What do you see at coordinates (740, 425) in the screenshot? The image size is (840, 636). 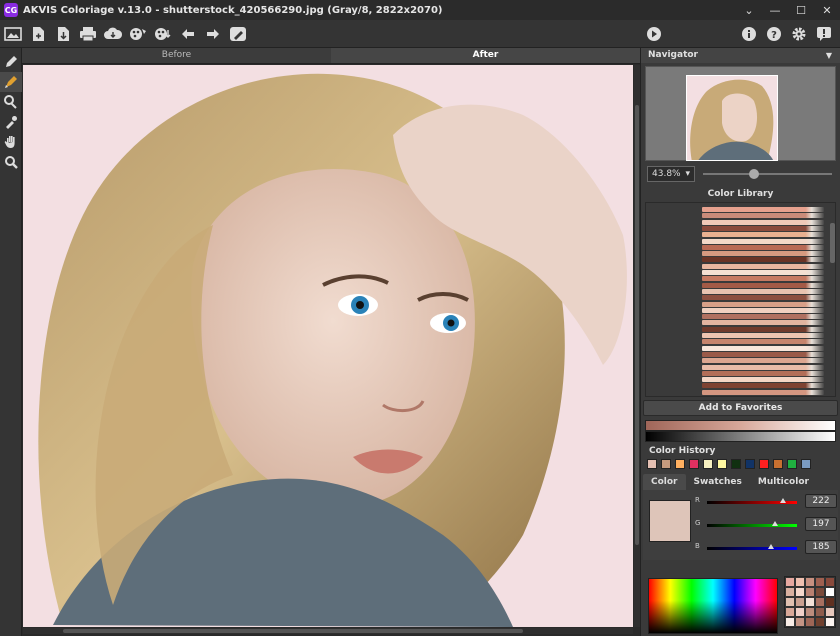 I see `hue-gradient-slider` at bounding box center [740, 425].